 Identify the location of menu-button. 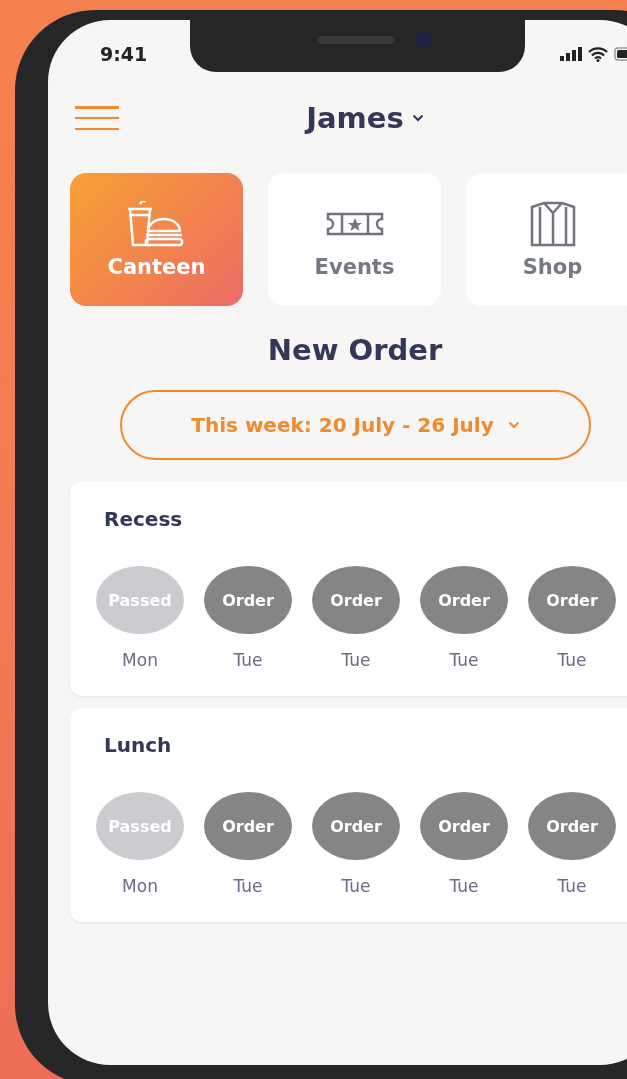
(97, 118).